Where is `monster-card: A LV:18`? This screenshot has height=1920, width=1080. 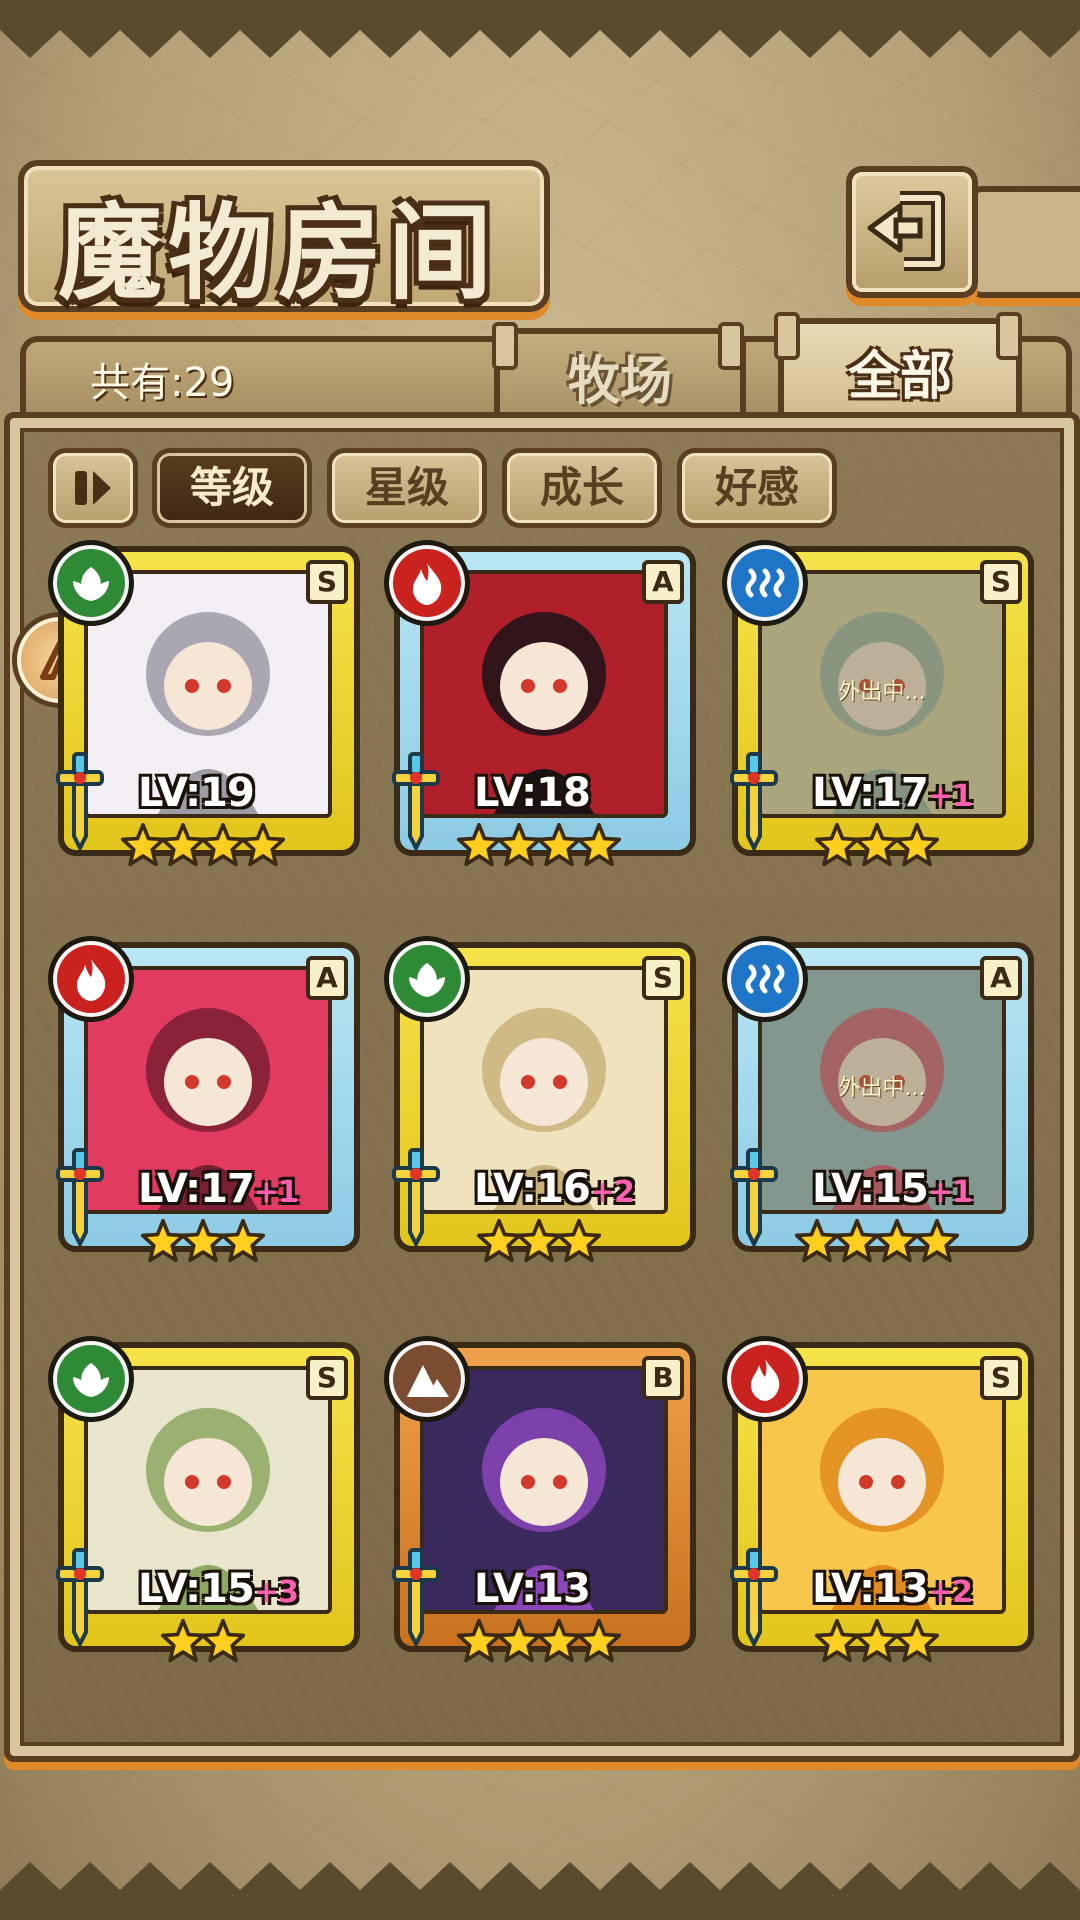
monster-card: A LV:18 is located at coordinates (540, 705).